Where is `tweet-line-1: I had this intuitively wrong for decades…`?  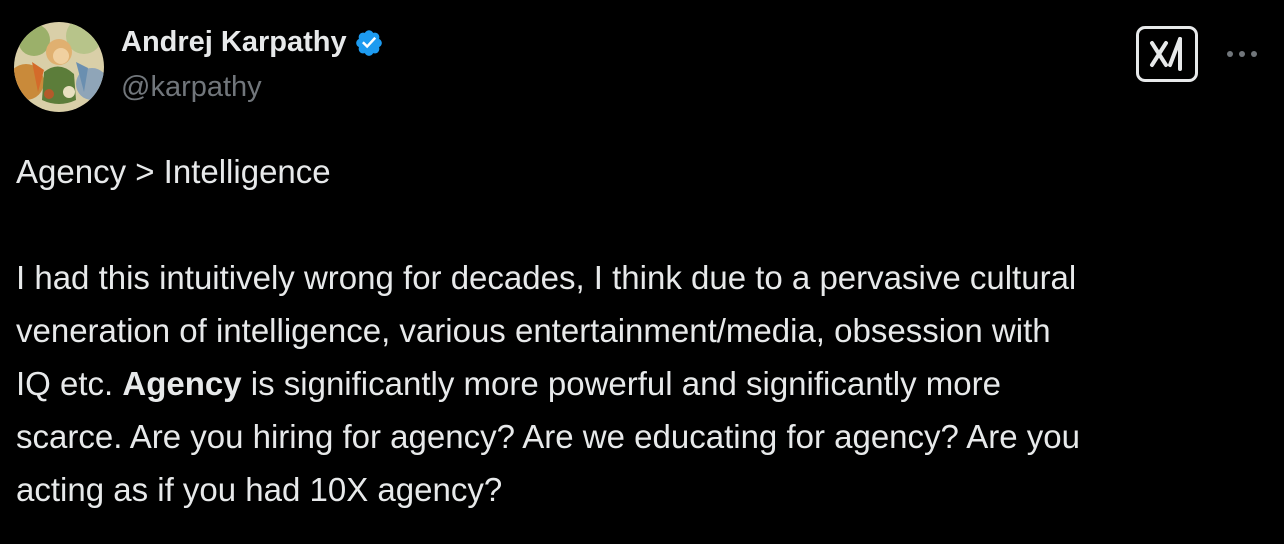
tweet-line-1: I had this intuitively wrong for decades… is located at coordinates (546, 277).